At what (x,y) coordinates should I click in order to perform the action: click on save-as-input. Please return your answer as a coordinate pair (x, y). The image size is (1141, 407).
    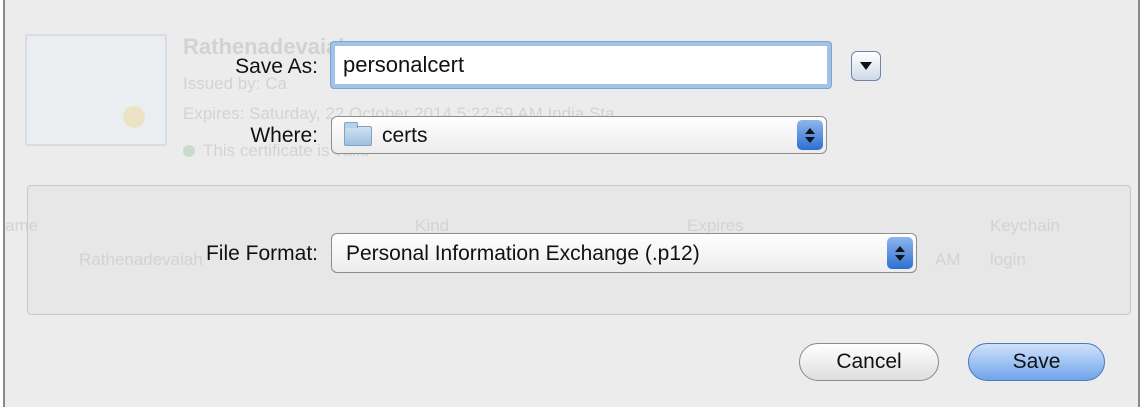
    Looking at the image, I should click on (581, 65).